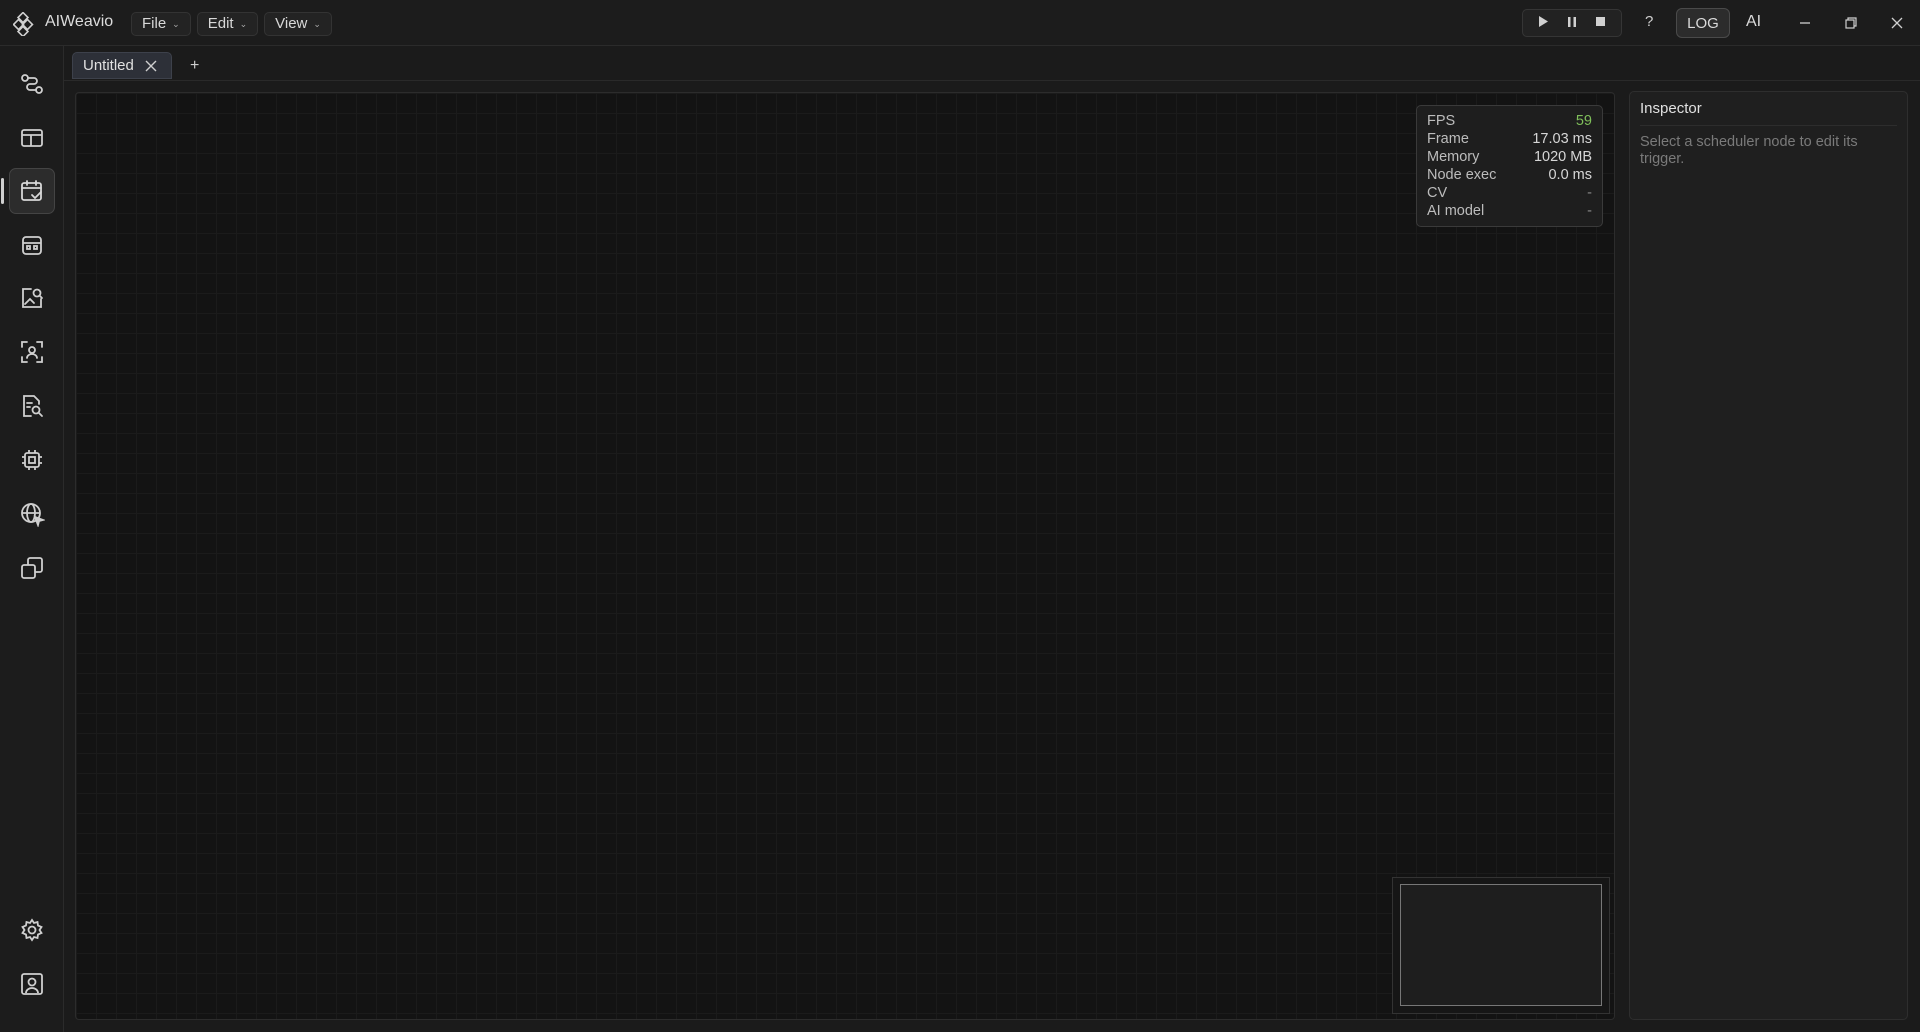 The height and width of the screenshot is (1032, 1920). I want to click on tab-bar: Untitled +, so click(992, 63).